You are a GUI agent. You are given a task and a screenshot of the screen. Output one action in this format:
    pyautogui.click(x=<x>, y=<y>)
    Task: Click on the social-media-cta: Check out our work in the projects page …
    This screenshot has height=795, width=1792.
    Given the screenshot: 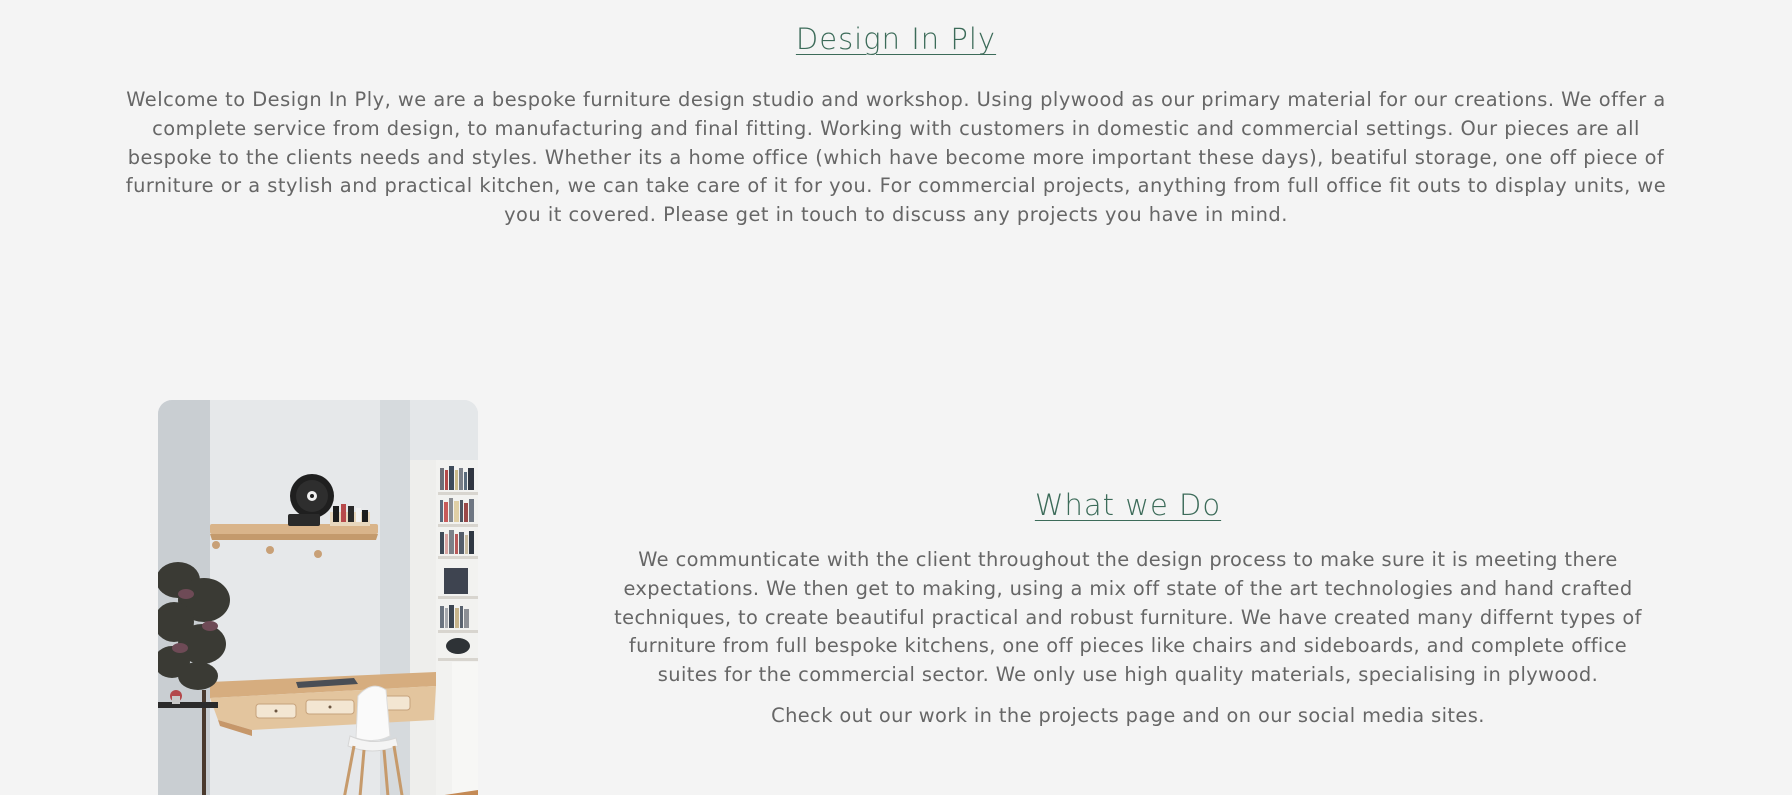 What is the action you would take?
    pyautogui.click(x=1128, y=715)
    